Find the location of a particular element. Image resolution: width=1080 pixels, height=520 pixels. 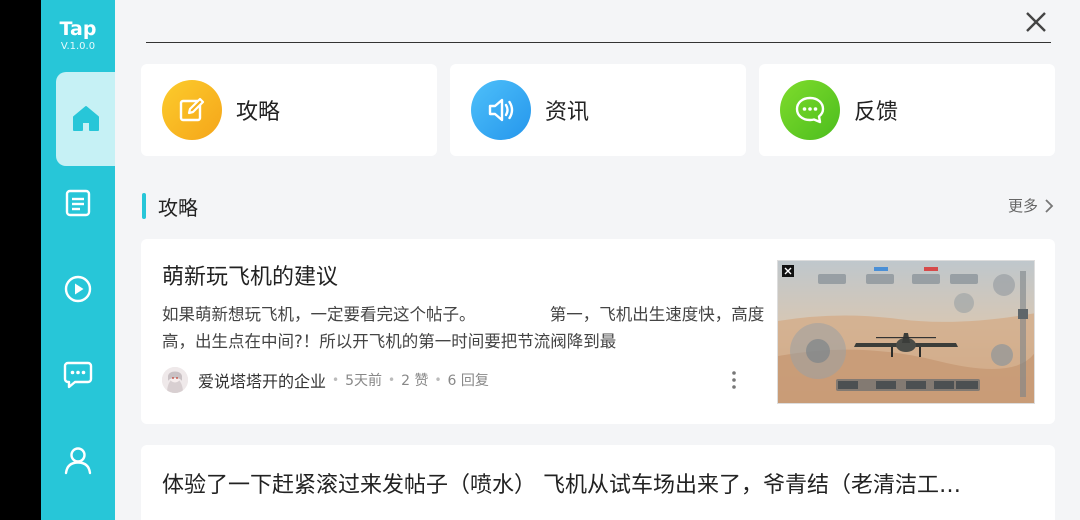

app-logo: Tap V.1.0.0 is located at coordinates (78, 36).